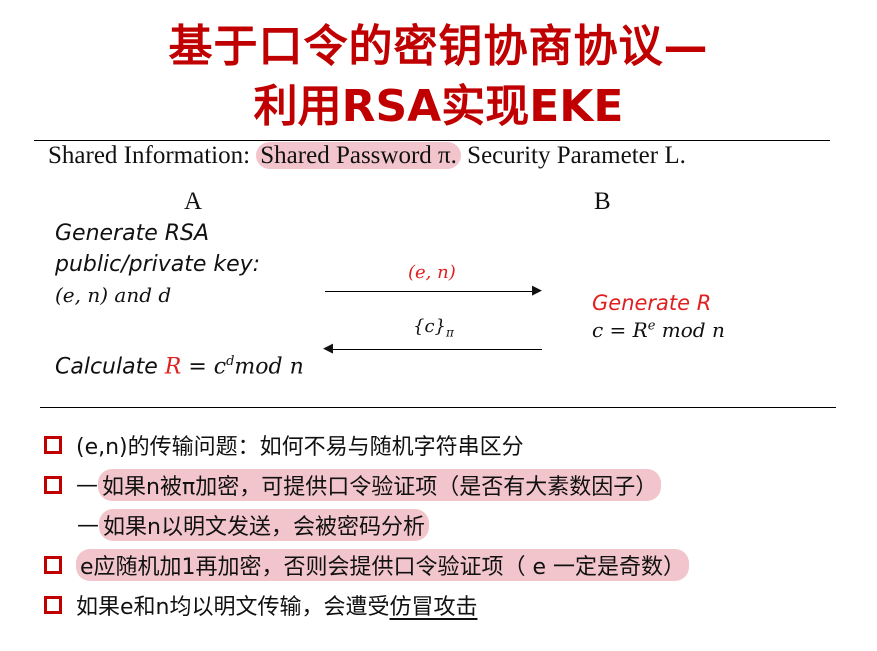  I want to click on bottom-divider, so click(438, 407).